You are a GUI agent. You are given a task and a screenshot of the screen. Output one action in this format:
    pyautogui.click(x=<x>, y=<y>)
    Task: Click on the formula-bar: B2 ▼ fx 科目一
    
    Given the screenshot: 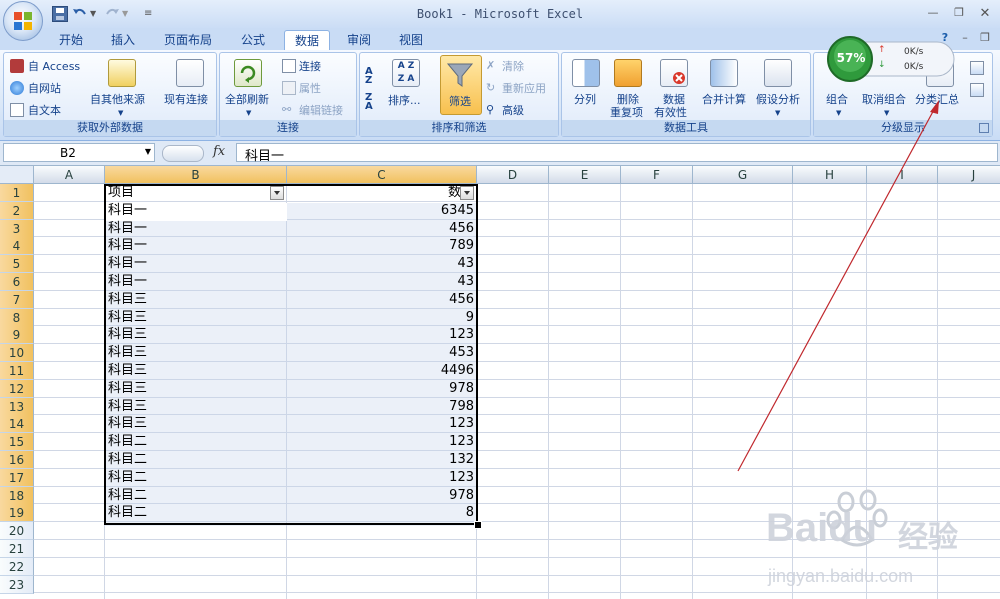 What is the action you would take?
    pyautogui.click(x=500, y=153)
    